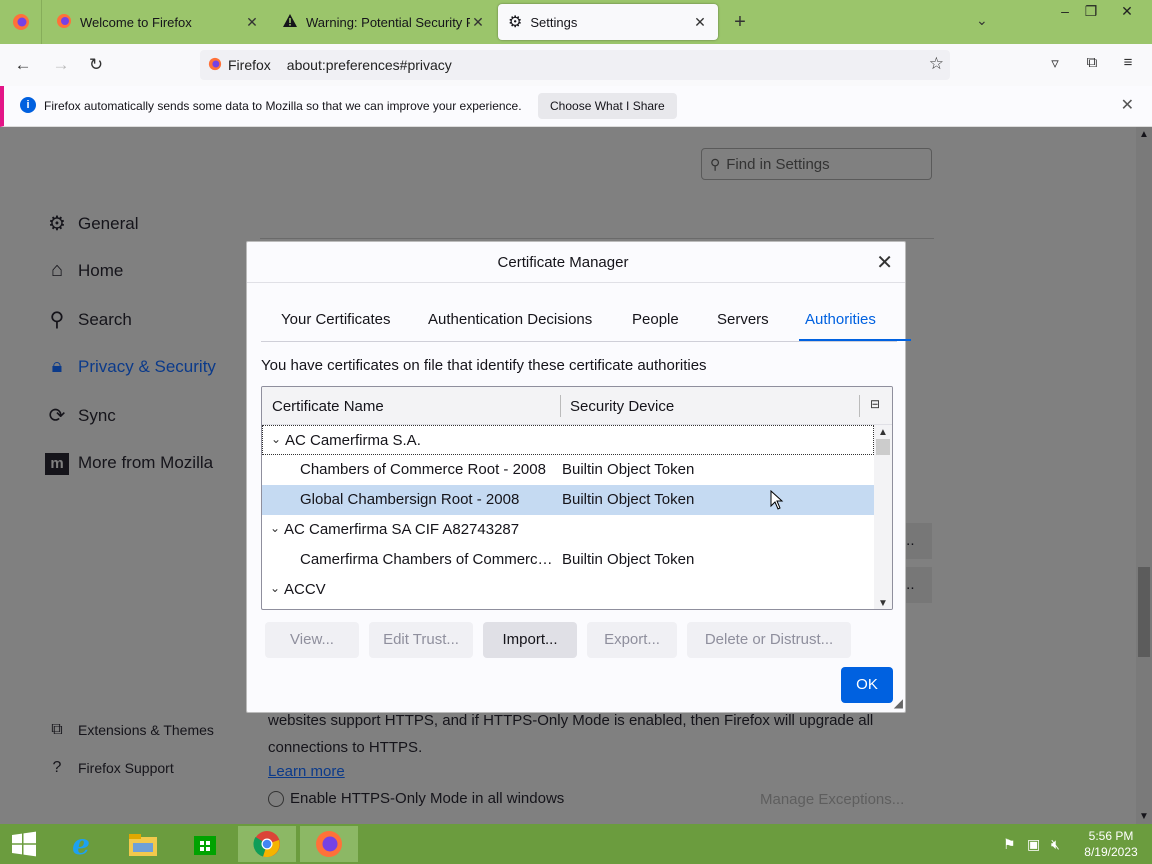 The height and width of the screenshot is (864, 1152). I want to click on new-tab-button: +, so click(740, 22).